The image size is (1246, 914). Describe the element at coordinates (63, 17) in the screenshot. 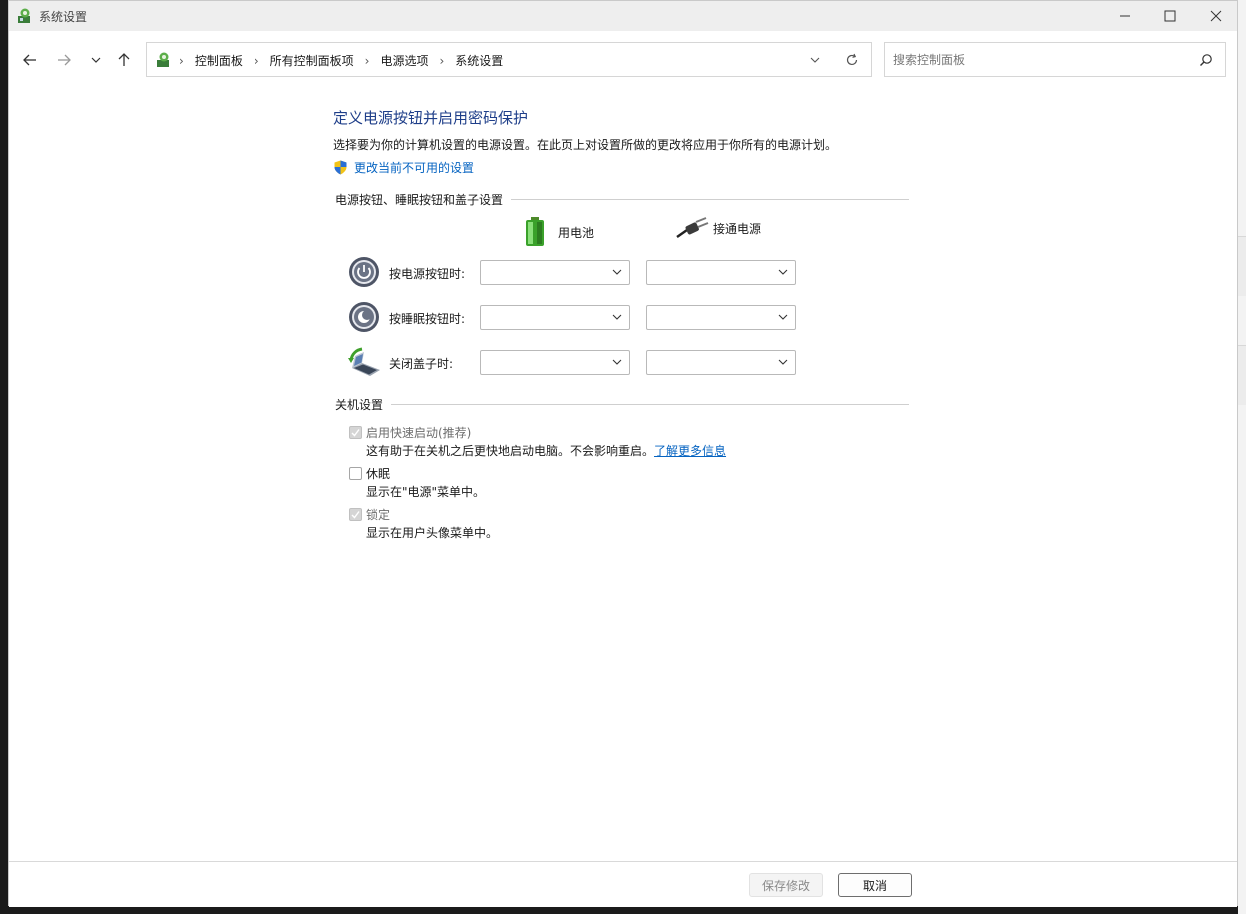

I see `window-title: 系统设置` at that location.